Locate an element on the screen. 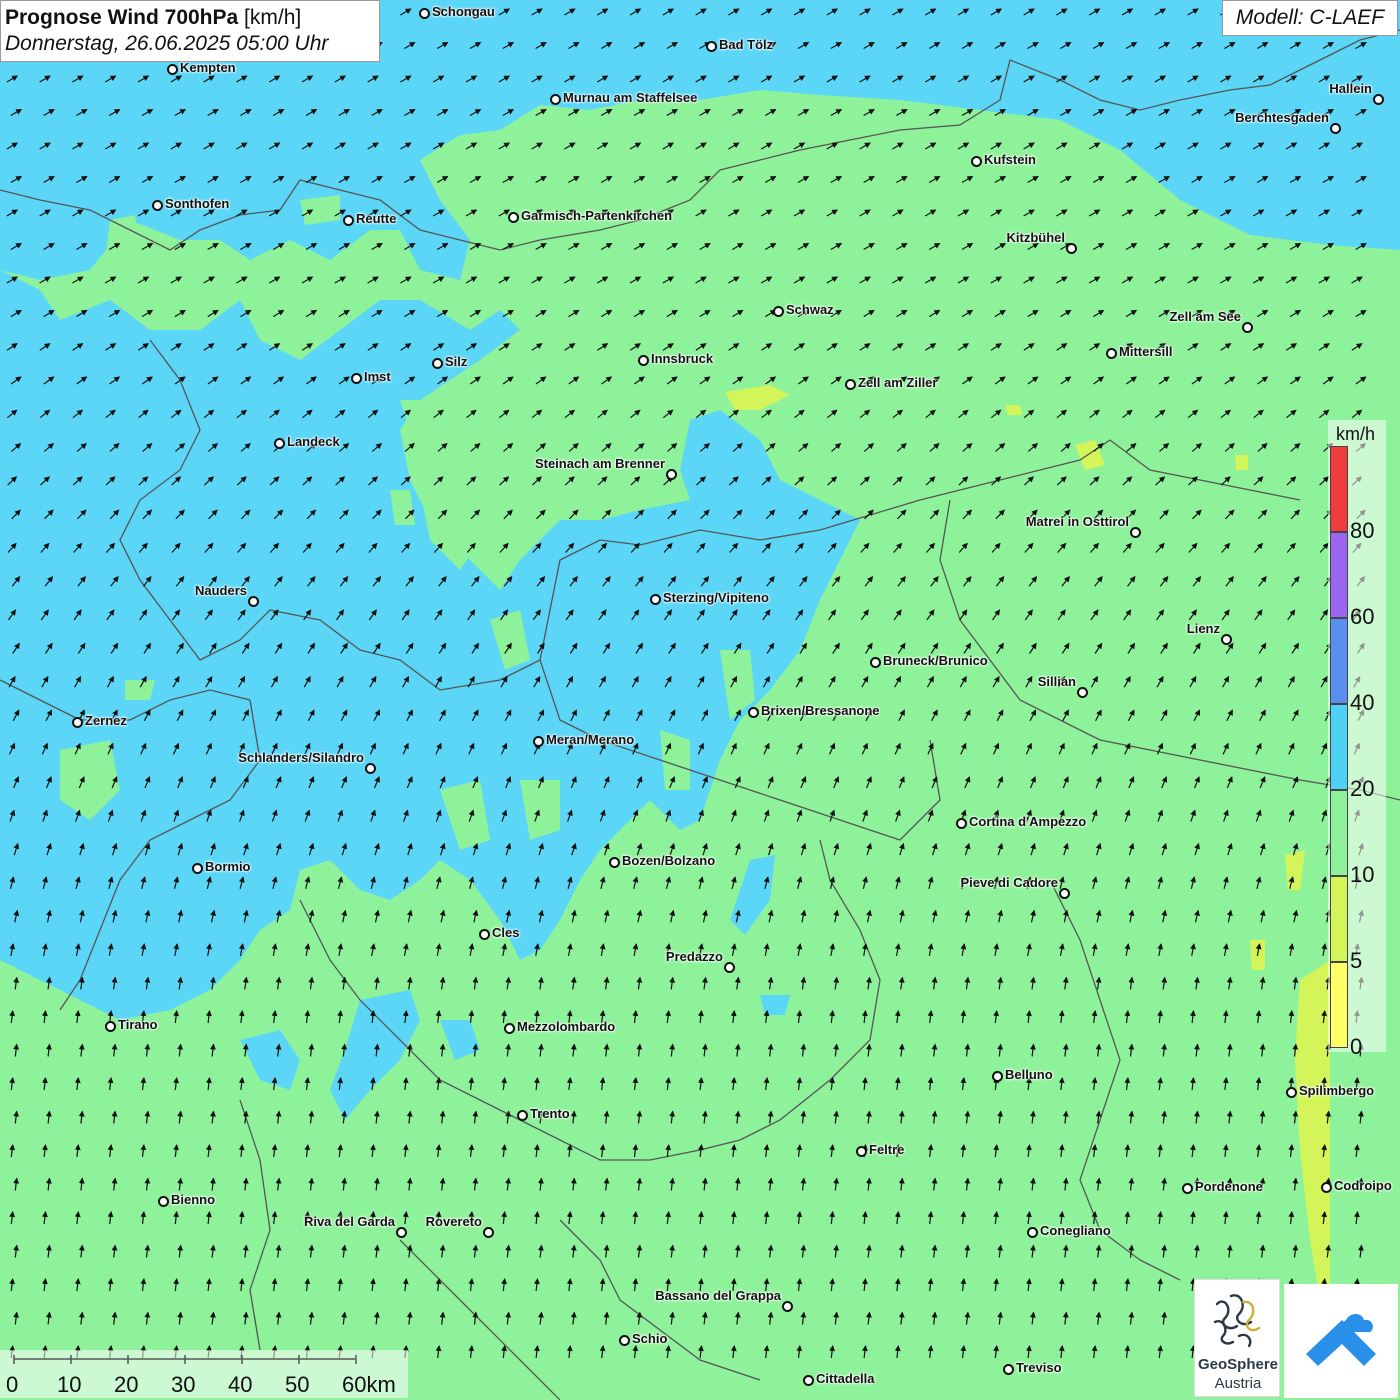 This screenshot has width=1400, height=1400. city-label: Zell am See is located at coordinates (1205, 316).